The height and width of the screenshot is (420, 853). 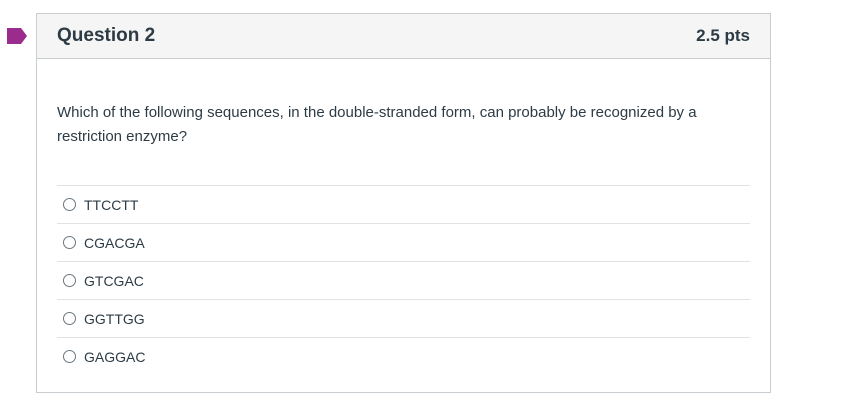 What do you see at coordinates (403, 243) in the screenshot?
I see `answer-option: CGACGA` at bounding box center [403, 243].